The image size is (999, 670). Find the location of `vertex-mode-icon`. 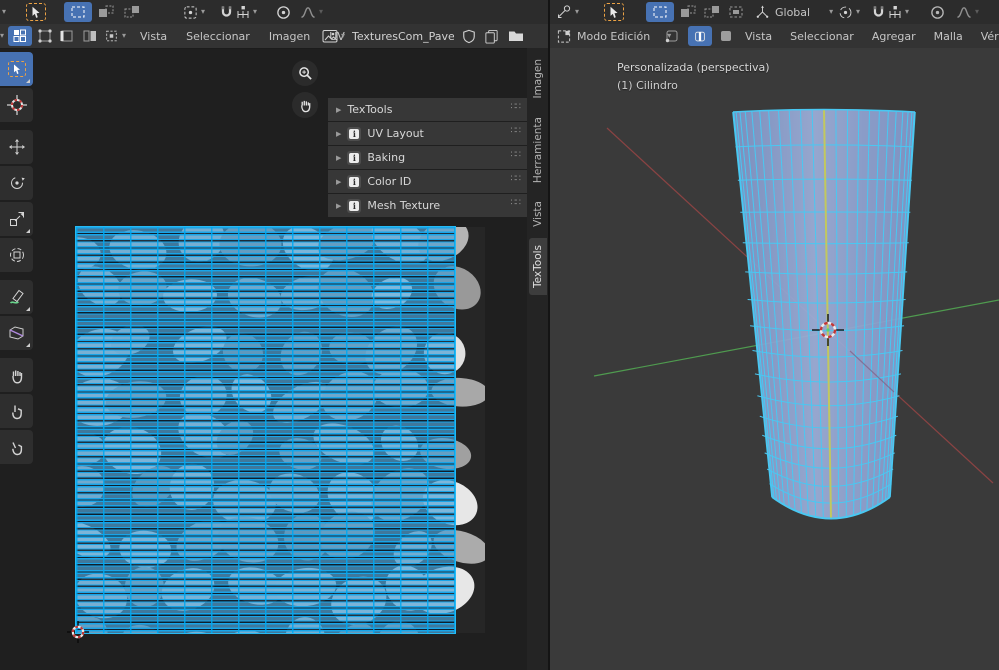

vertex-mode-icon is located at coordinates (671, 36).